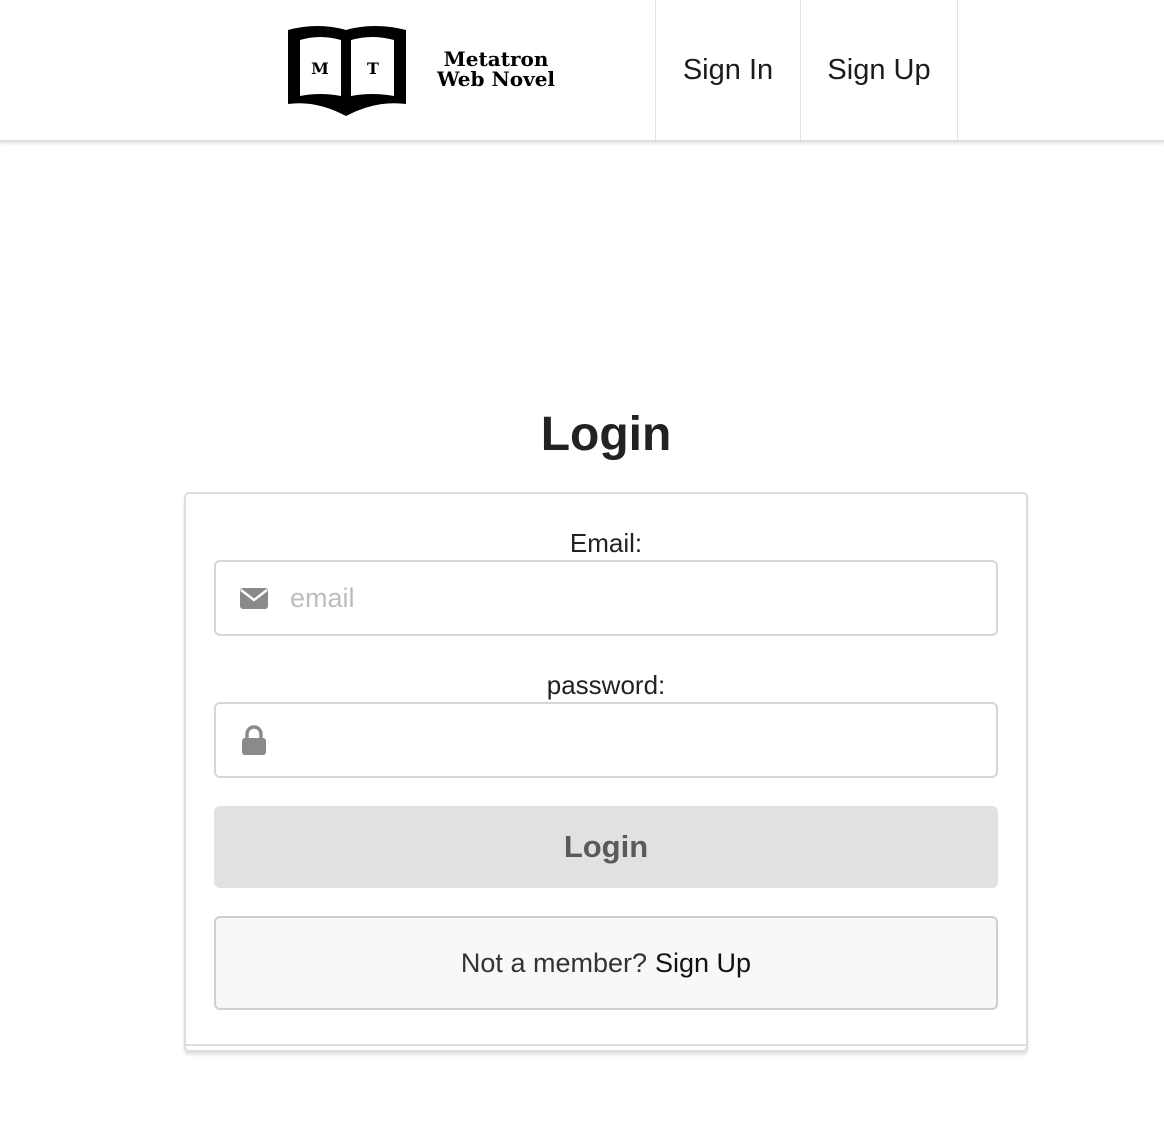 Image resolution: width=1164 pixels, height=1134 pixels. What do you see at coordinates (254, 740) in the screenshot?
I see `lock-icon` at bounding box center [254, 740].